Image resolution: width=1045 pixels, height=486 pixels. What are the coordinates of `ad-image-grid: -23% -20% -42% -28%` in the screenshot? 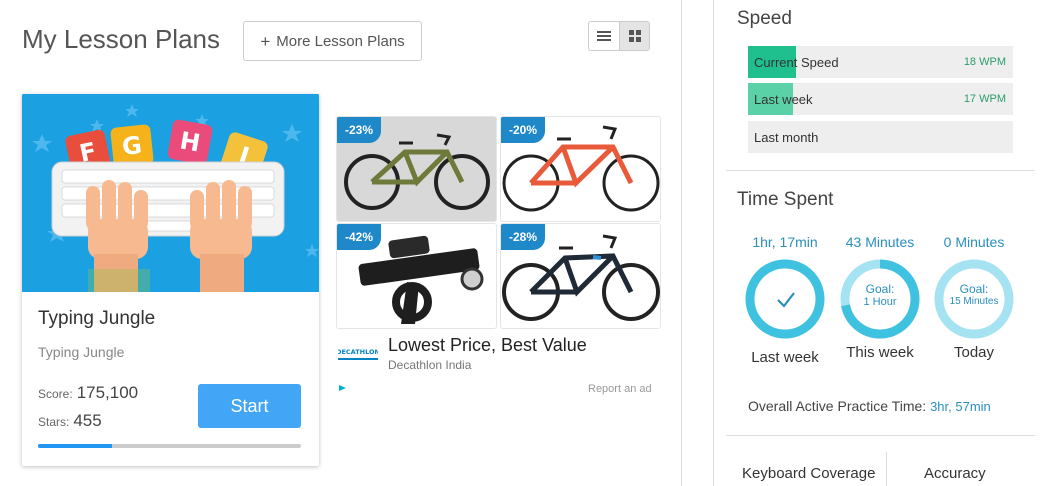 It's located at (499, 223).